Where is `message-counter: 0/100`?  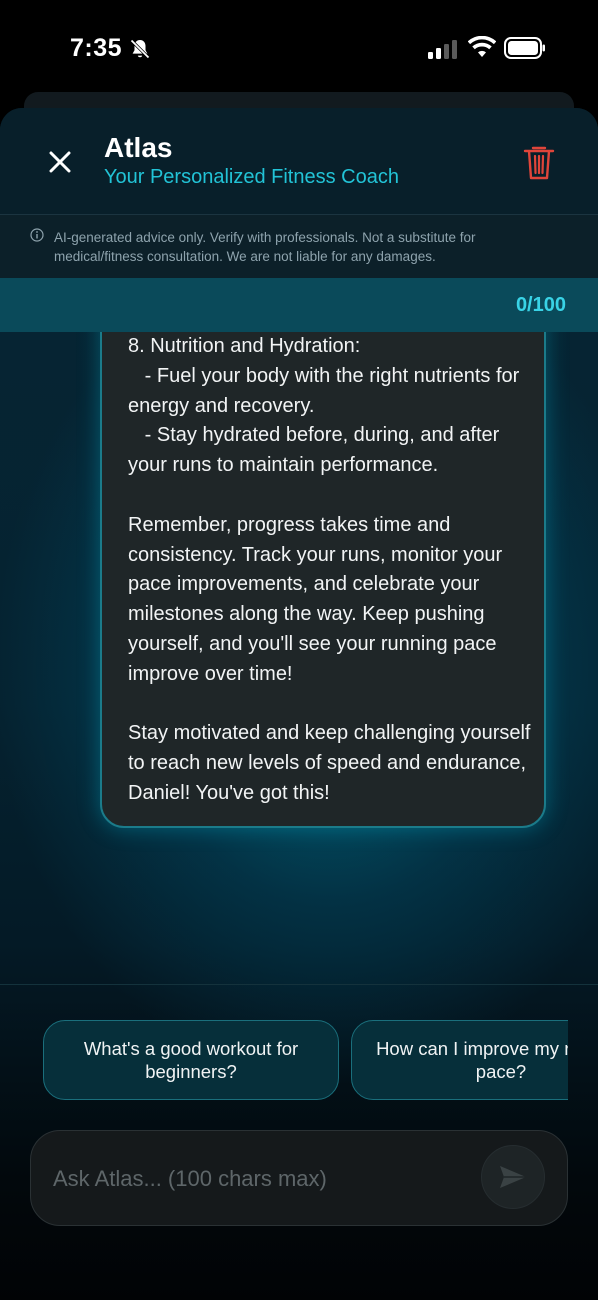
message-counter: 0/100 is located at coordinates (540, 305).